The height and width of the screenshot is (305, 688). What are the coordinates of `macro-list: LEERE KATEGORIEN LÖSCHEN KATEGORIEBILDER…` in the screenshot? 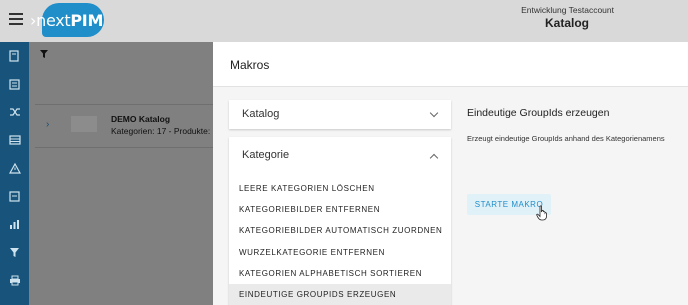 It's located at (340, 241).